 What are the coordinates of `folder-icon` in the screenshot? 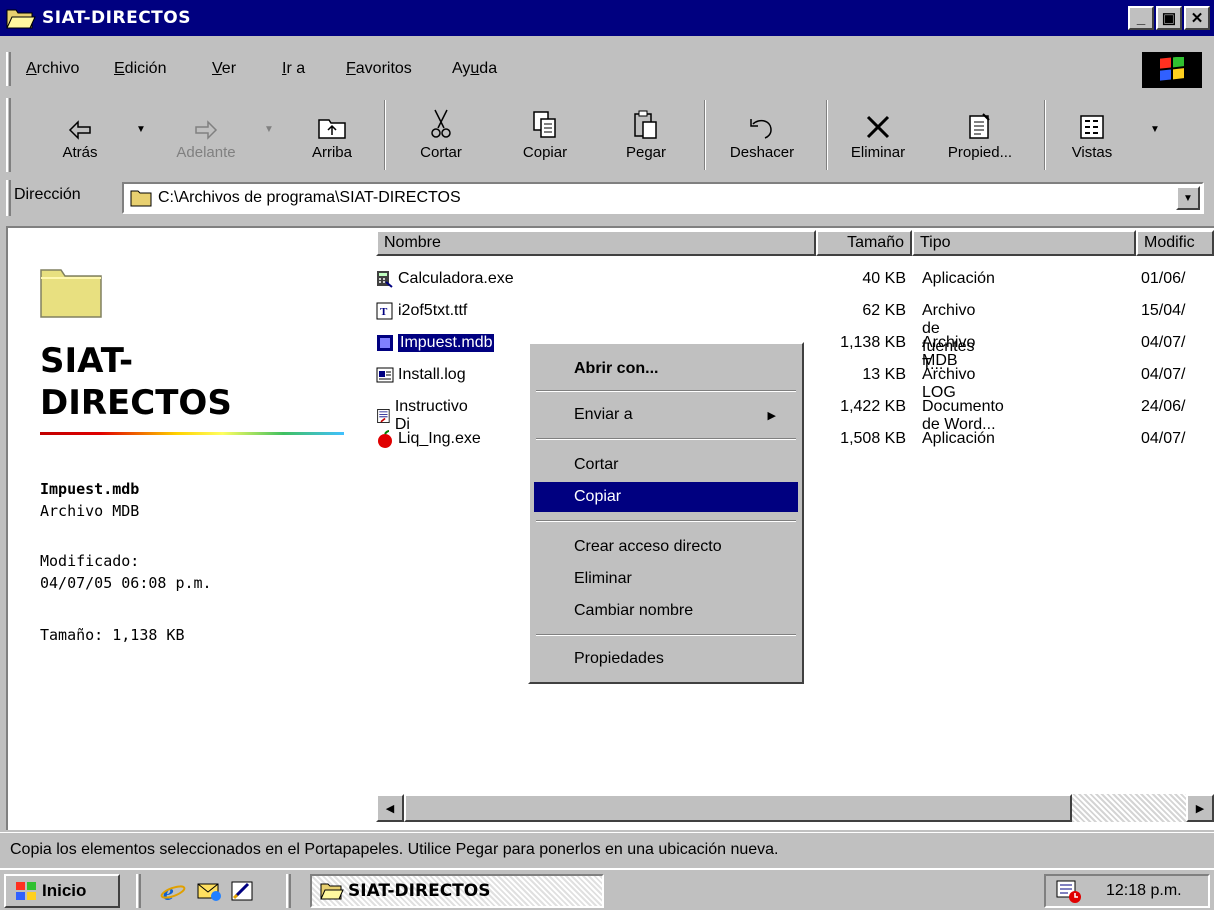 It's located at (141, 198).